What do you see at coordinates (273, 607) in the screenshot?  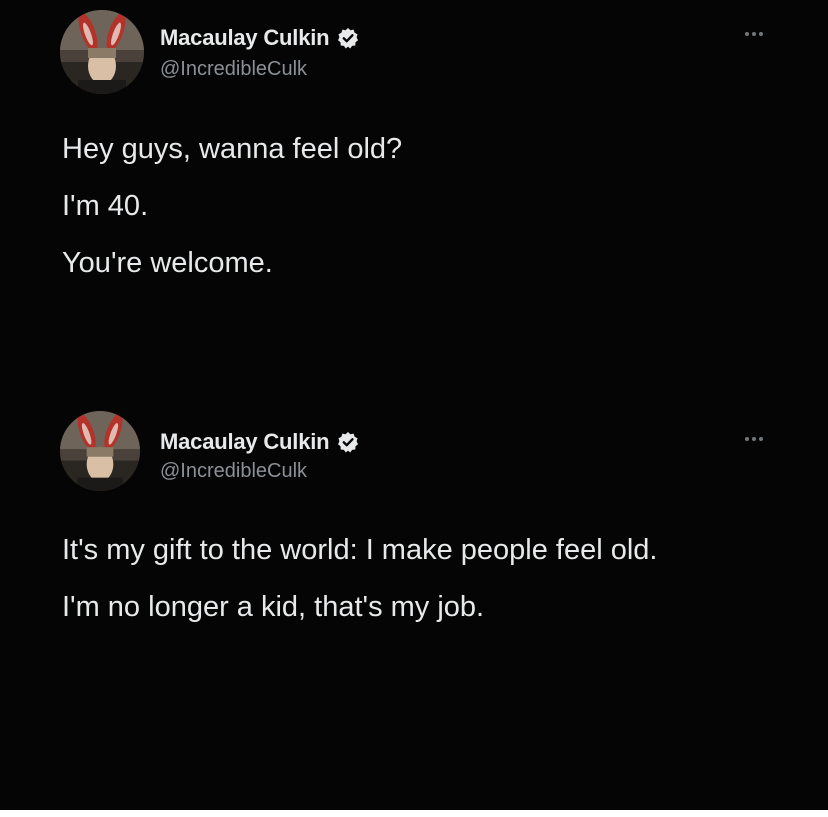 I see `tweet-paragraph: I'm no longer a kid, that's my job.` at bounding box center [273, 607].